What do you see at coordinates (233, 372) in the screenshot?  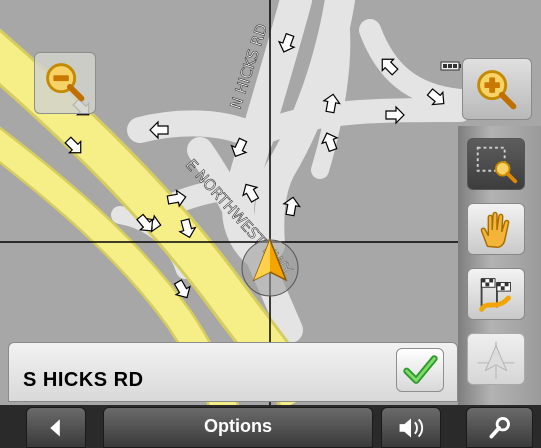 I see `street-name-bar: S HICKS RD` at bounding box center [233, 372].